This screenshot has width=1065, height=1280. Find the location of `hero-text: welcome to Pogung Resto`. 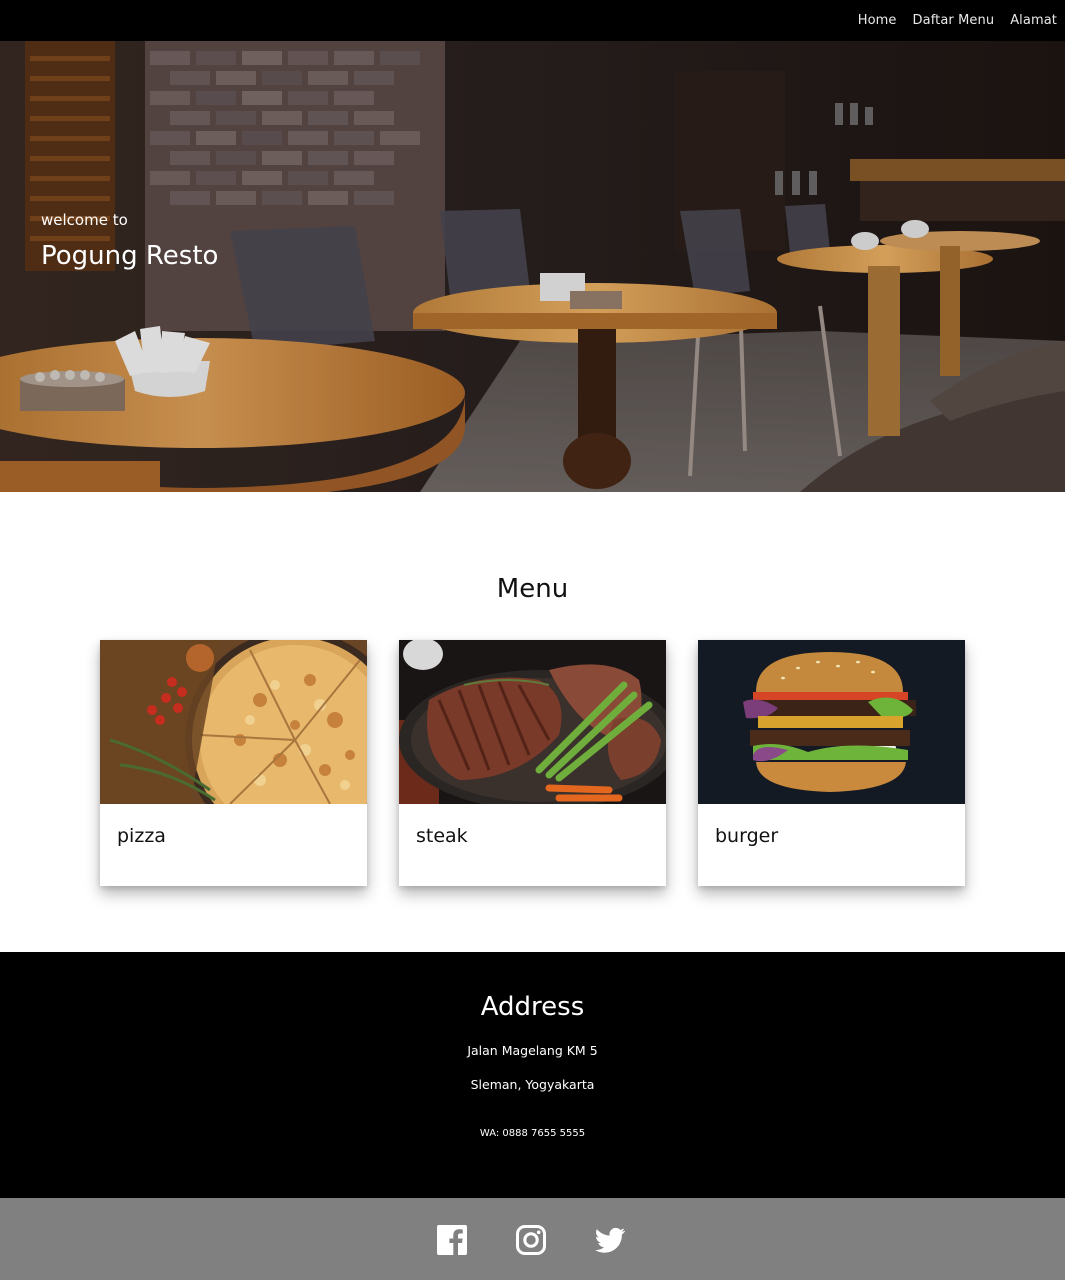

hero-text: welcome to Pogung Resto is located at coordinates (129, 241).